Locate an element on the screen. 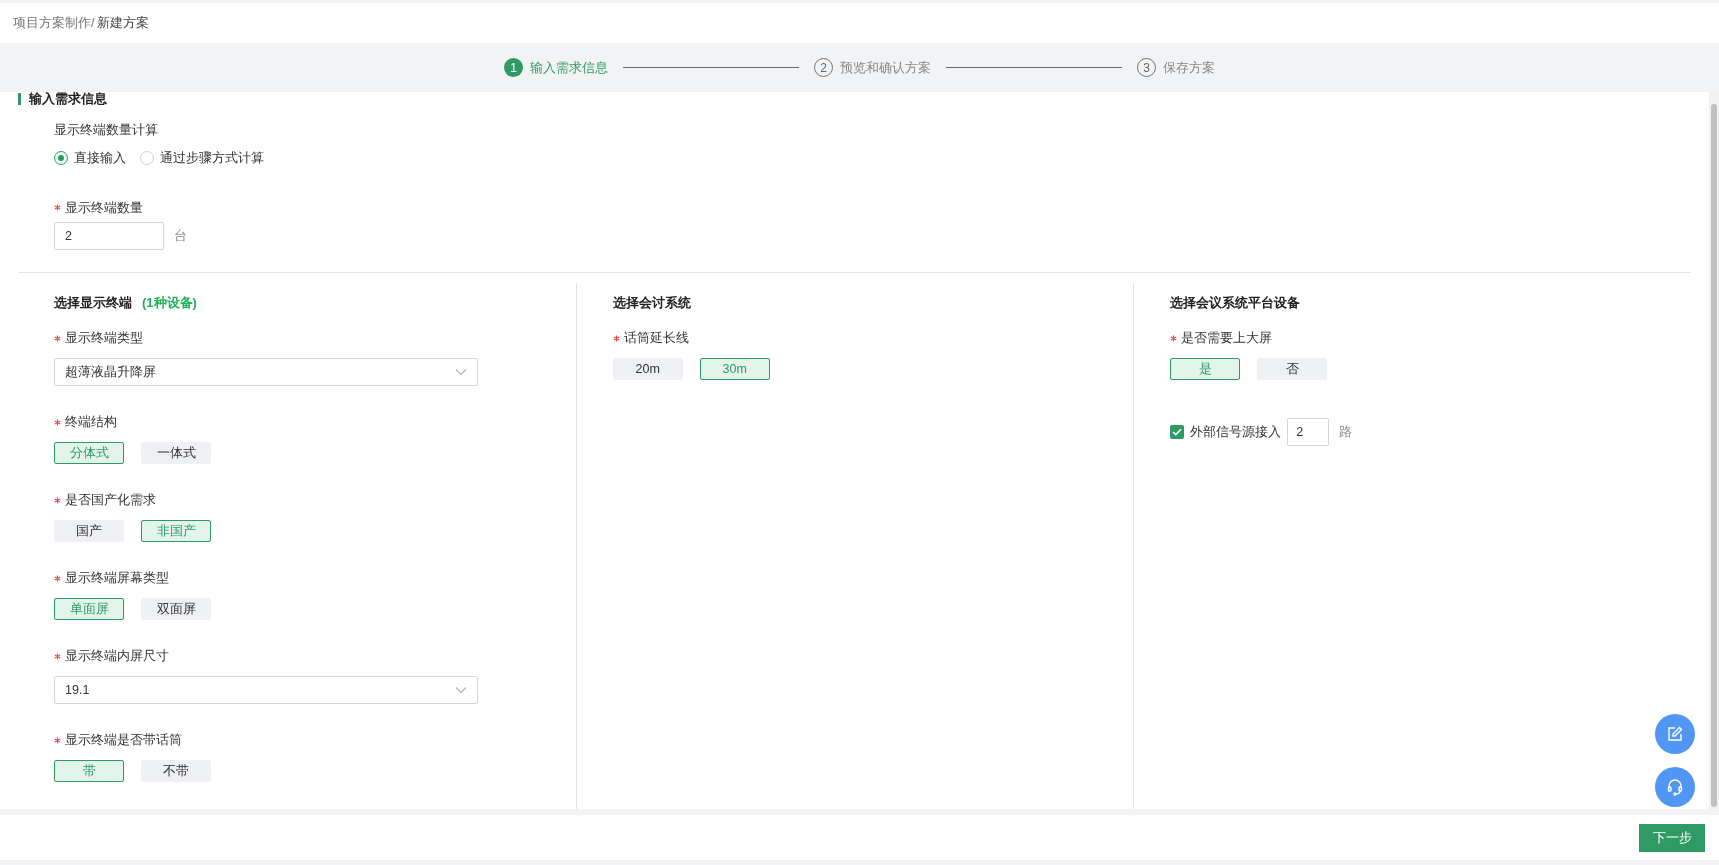 The width and height of the screenshot is (1719, 865). field-label: 是否国产化需求 is located at coordinates (110, 500).